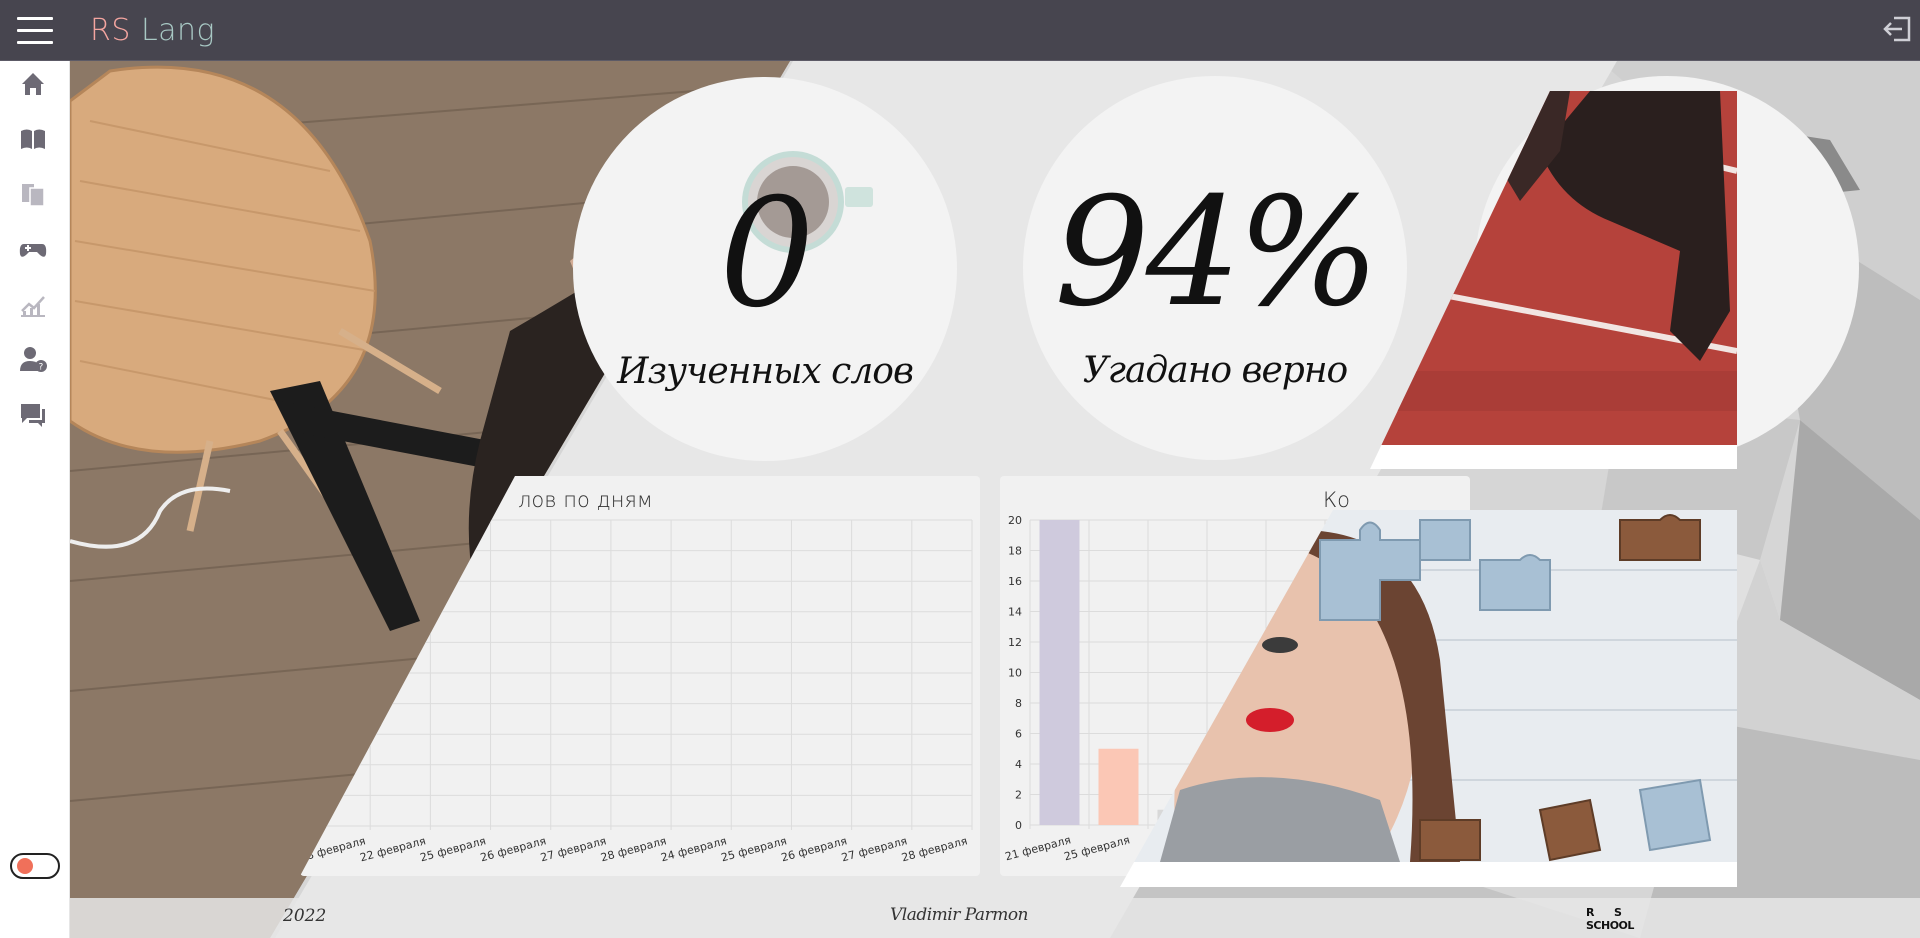  Describe the element at coordinates (1038, 848) in the screenshot. I see `x-tick-label: 21 февраля` at that location.